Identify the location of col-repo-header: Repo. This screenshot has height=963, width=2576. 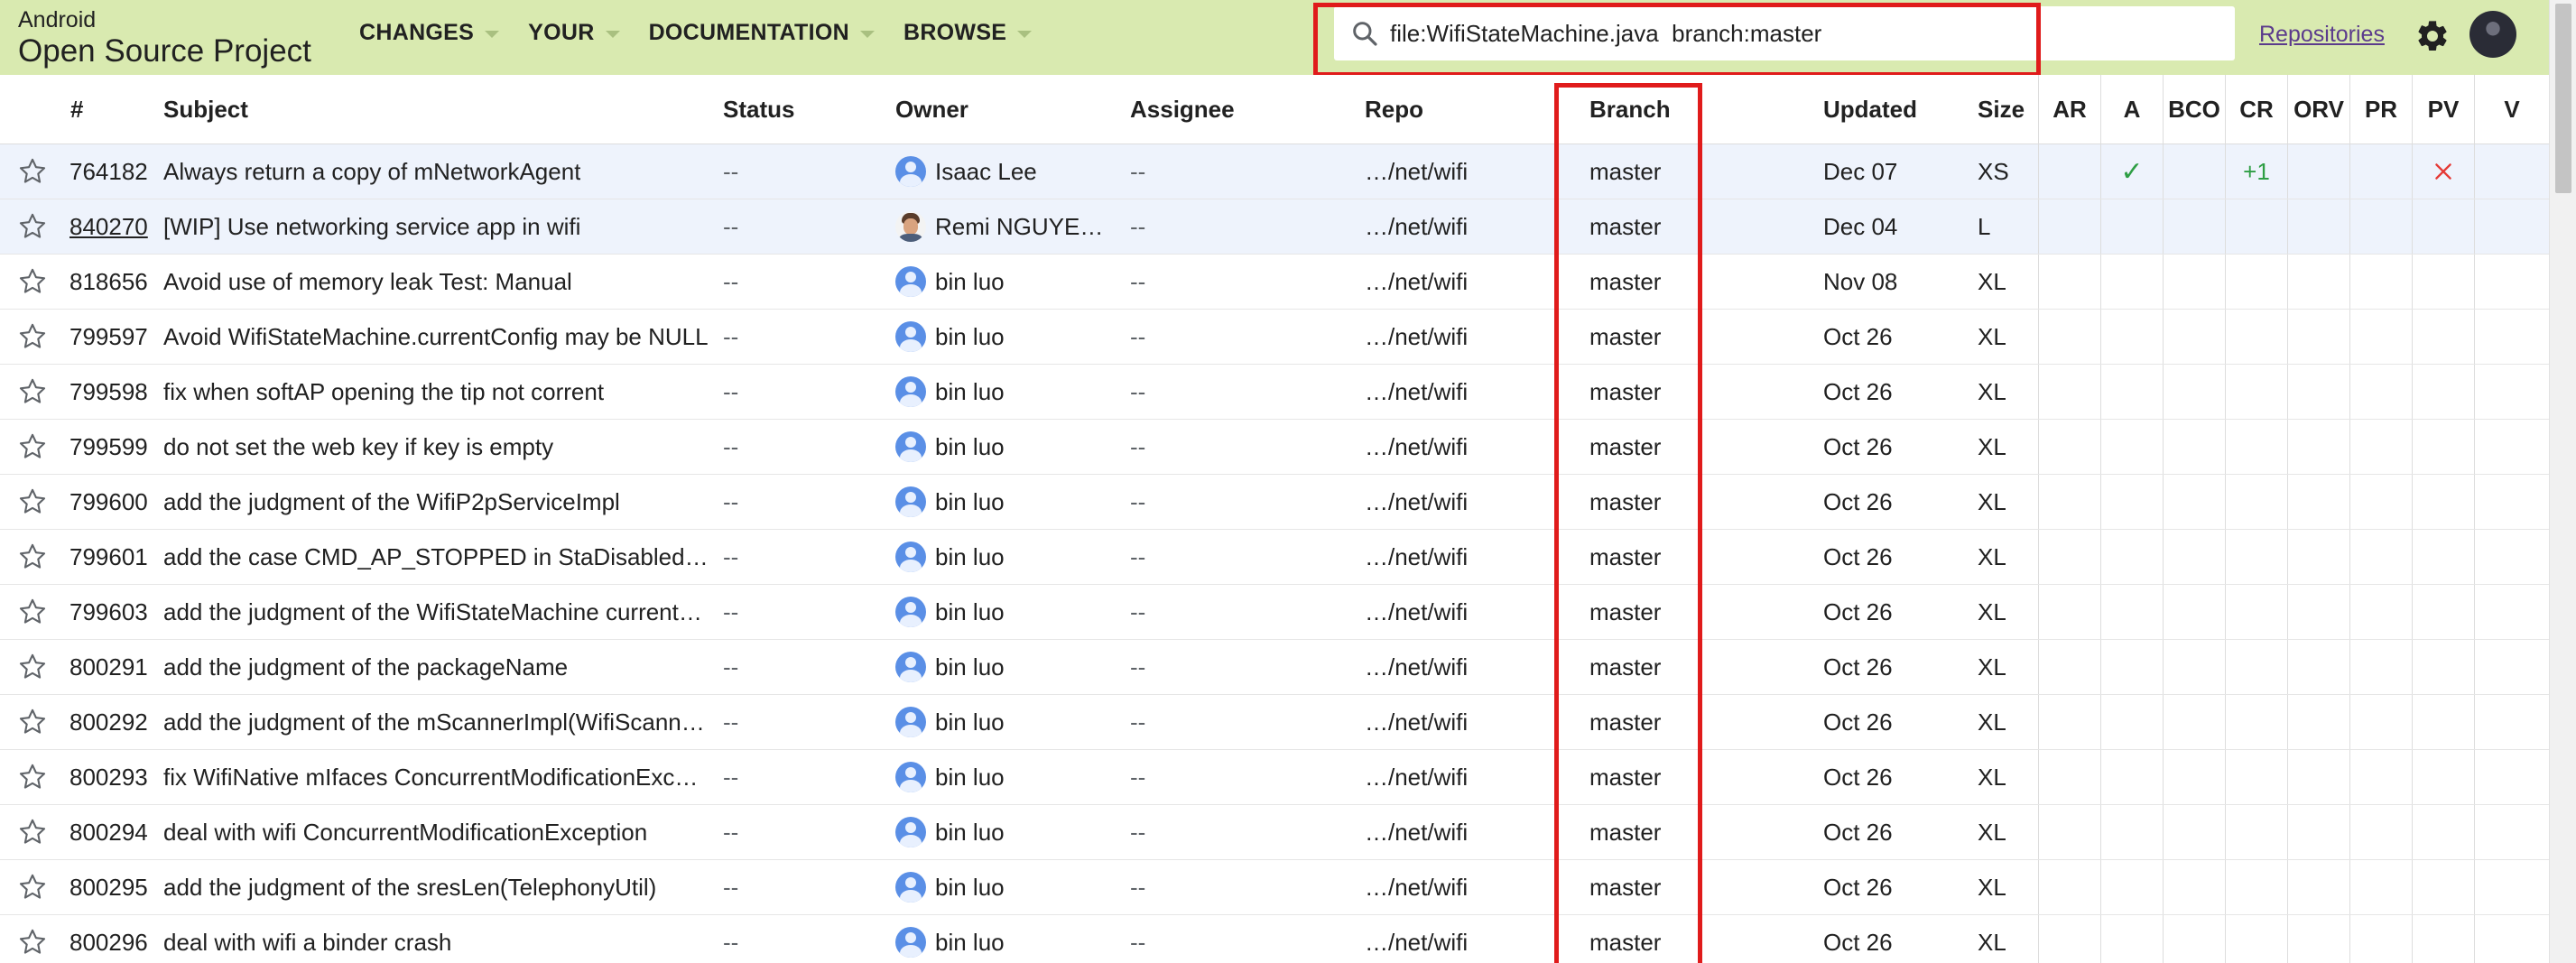
(1455, 109).